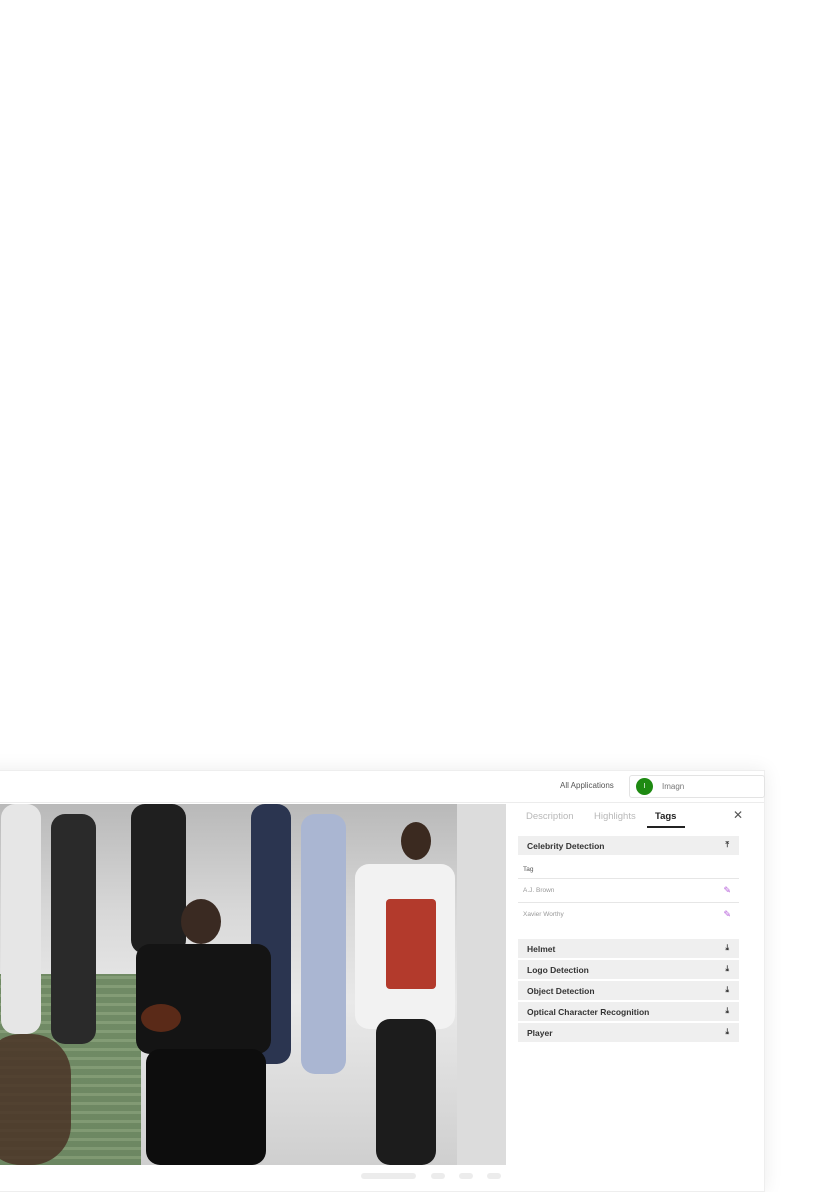  What do you see at coordinates (727, 845) in the screenshot?
I see `collapse-icon: ⤒` at bounding box center [727, 845].